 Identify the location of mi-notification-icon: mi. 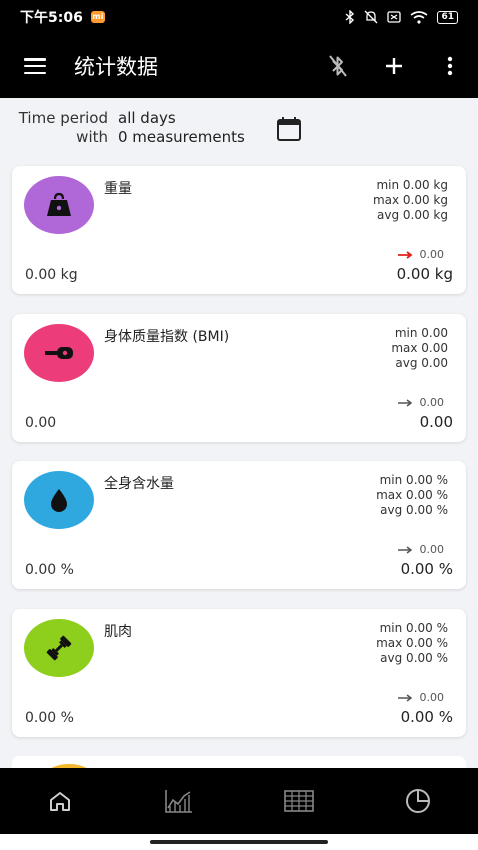
(97, 17).